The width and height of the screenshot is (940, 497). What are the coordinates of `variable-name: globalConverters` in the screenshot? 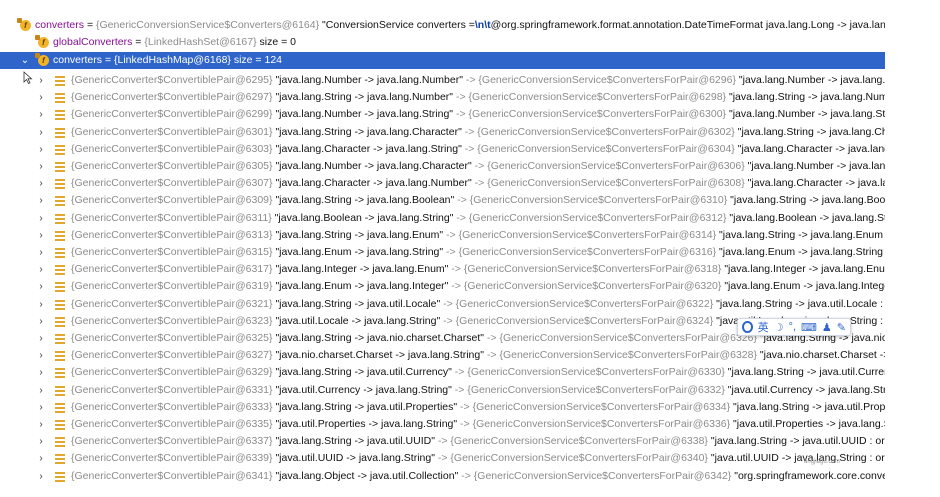 It's located at (93, 42).